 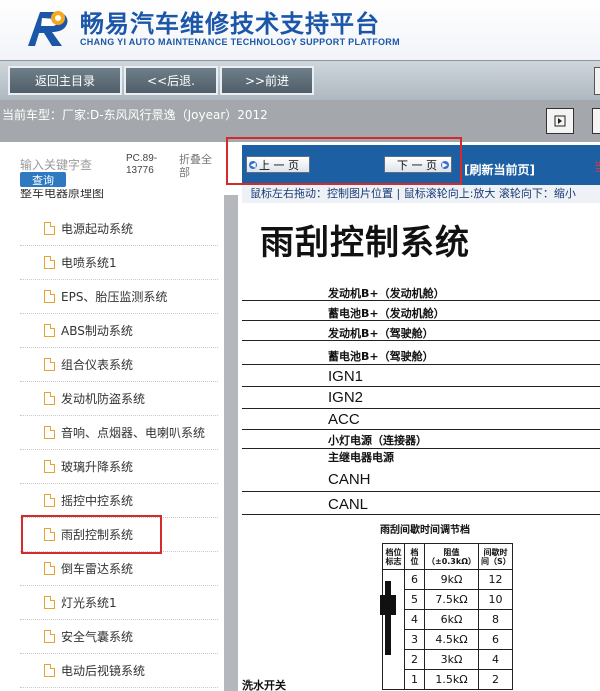 What do you see at coordinates (386, 313) in the screenshot?
I see `bus-label: 蓄电池B+（发动机舱）` at bounding box center [386, 313].